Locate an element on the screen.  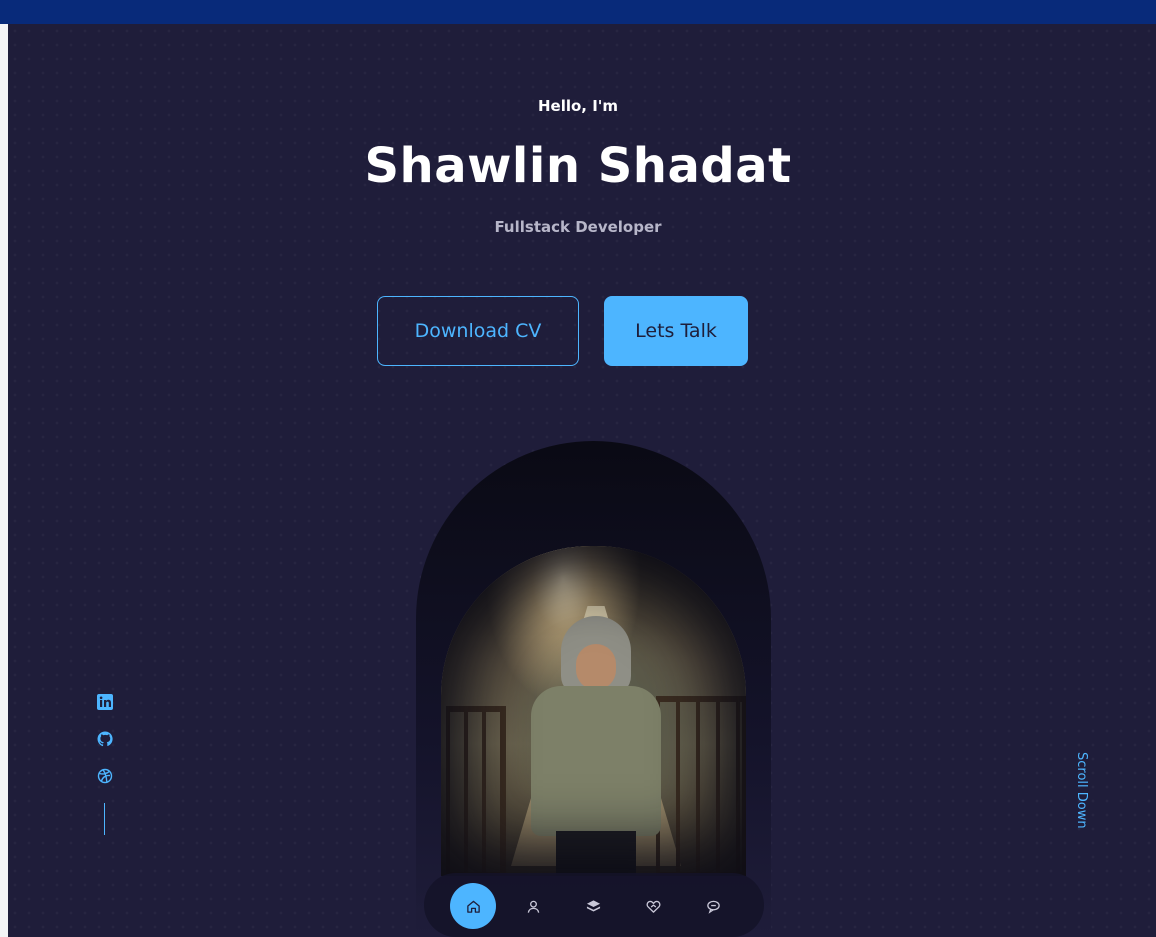
layers-icon is located at coordinates (593, 905).